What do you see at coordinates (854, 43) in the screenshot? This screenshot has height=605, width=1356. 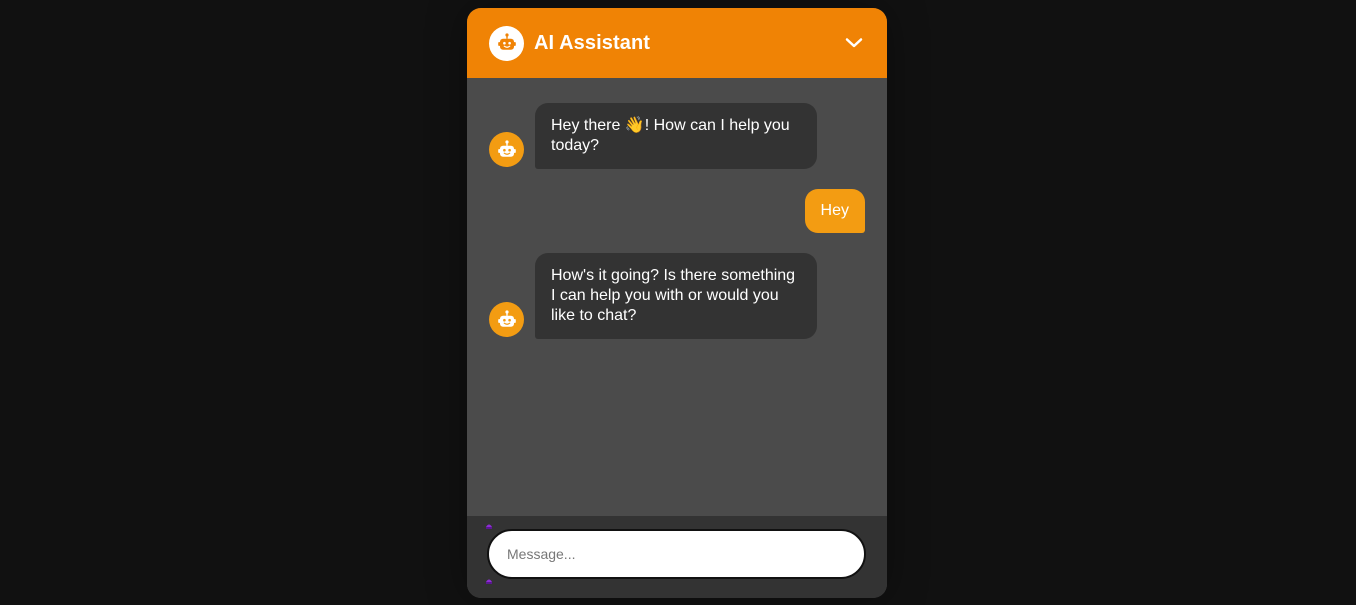 I see `chevron-down-icon` at bounding box center [854, 43].